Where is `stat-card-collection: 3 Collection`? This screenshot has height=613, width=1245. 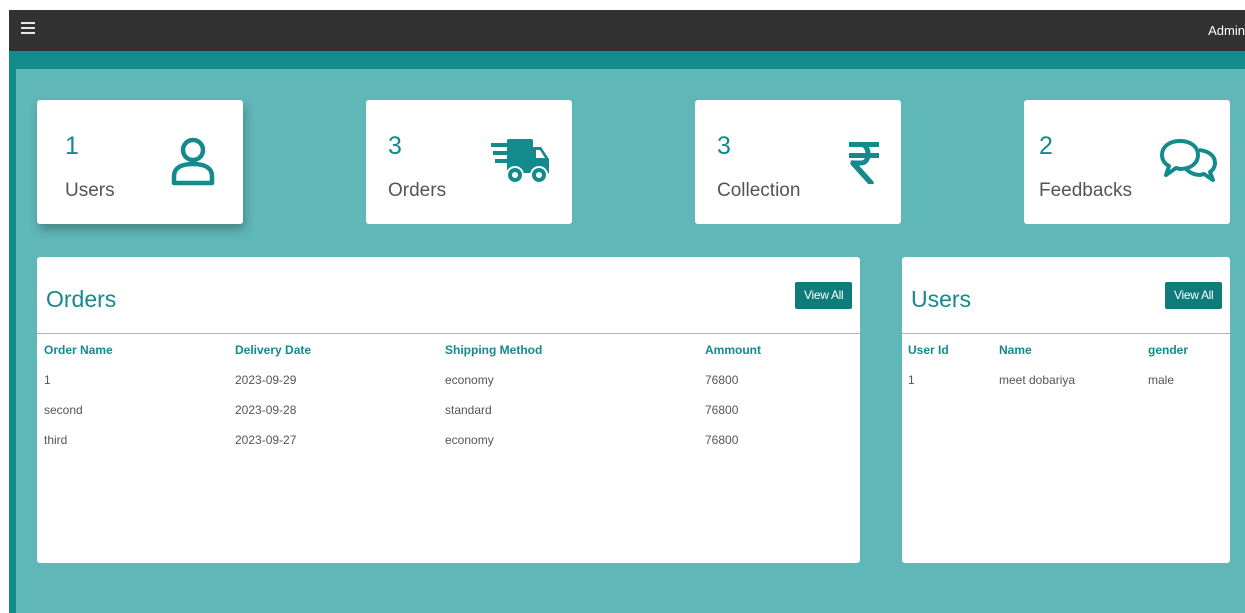
stat-card-collection: 3 Collection is located at coordinates (798, 162).